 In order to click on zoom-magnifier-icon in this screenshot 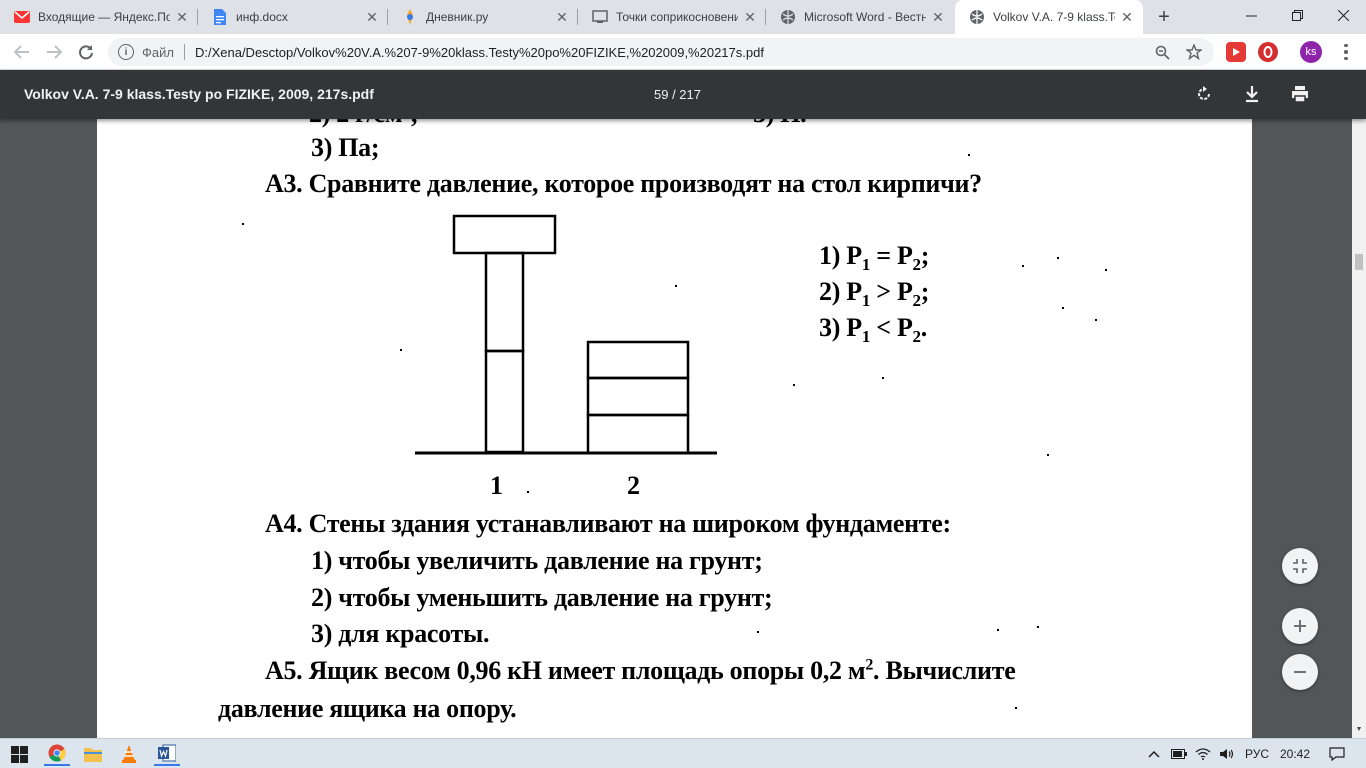, I will do `click(1162, 52)`.